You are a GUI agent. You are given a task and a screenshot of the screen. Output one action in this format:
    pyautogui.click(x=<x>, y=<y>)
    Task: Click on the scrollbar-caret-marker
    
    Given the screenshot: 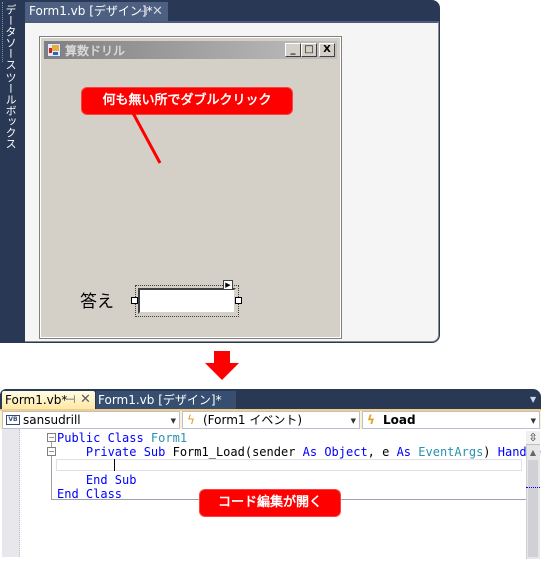 What is the action you would take?
    pyautogui.click(x=533, y=487)
    